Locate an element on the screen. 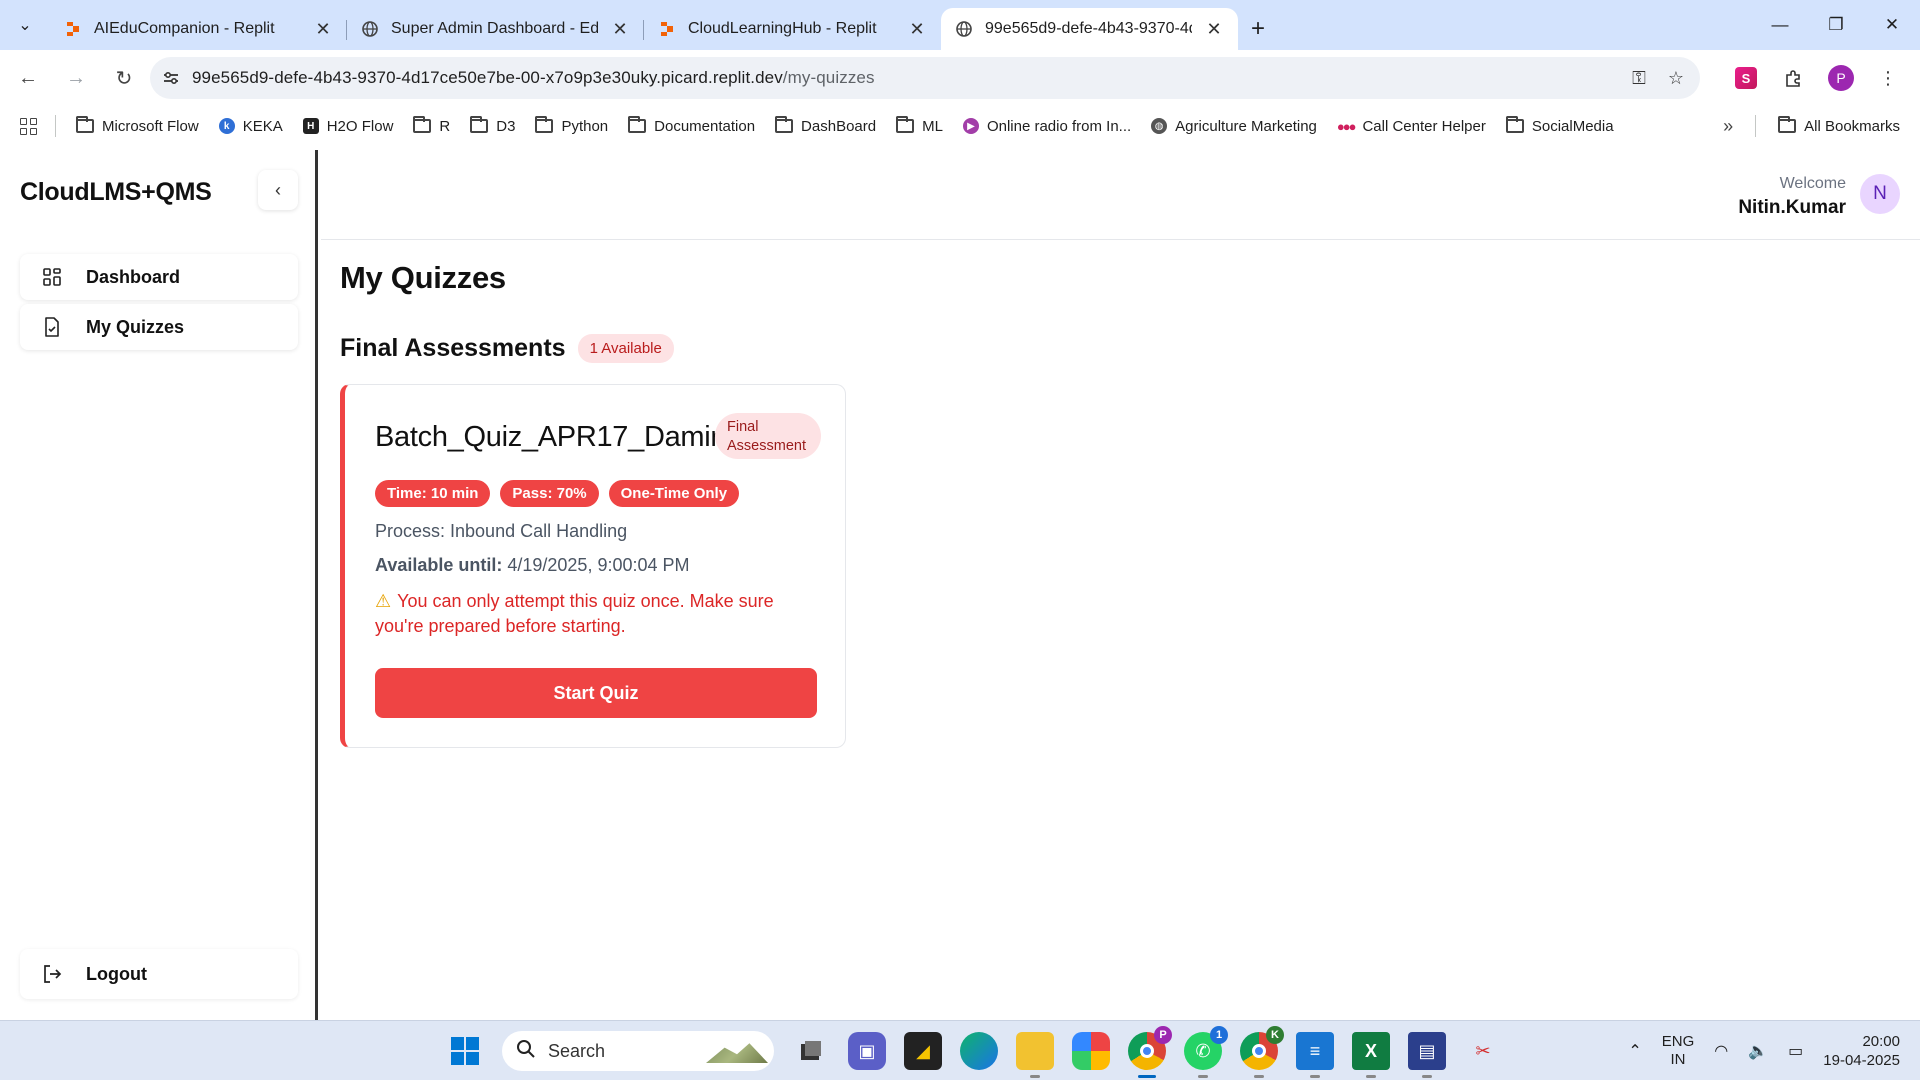 The width and height of the screenshot is (1920, 1080). puzzle-extensions-icon is located at coordinates (1794, 78).